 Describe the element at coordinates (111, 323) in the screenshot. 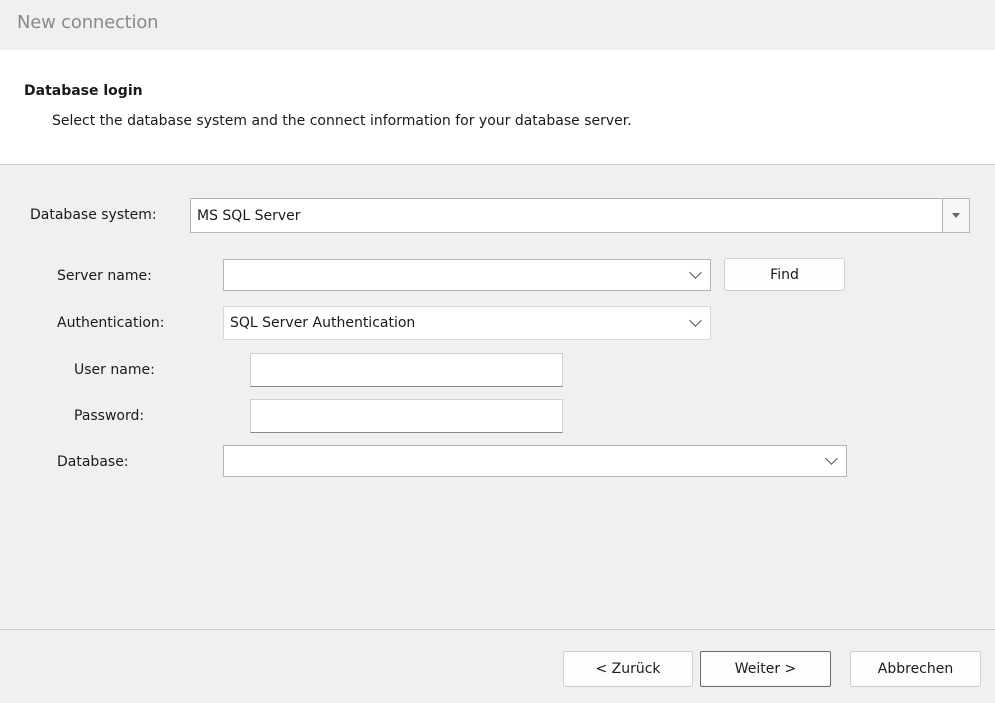

I see `authentication-label: Authentication:` at that location.